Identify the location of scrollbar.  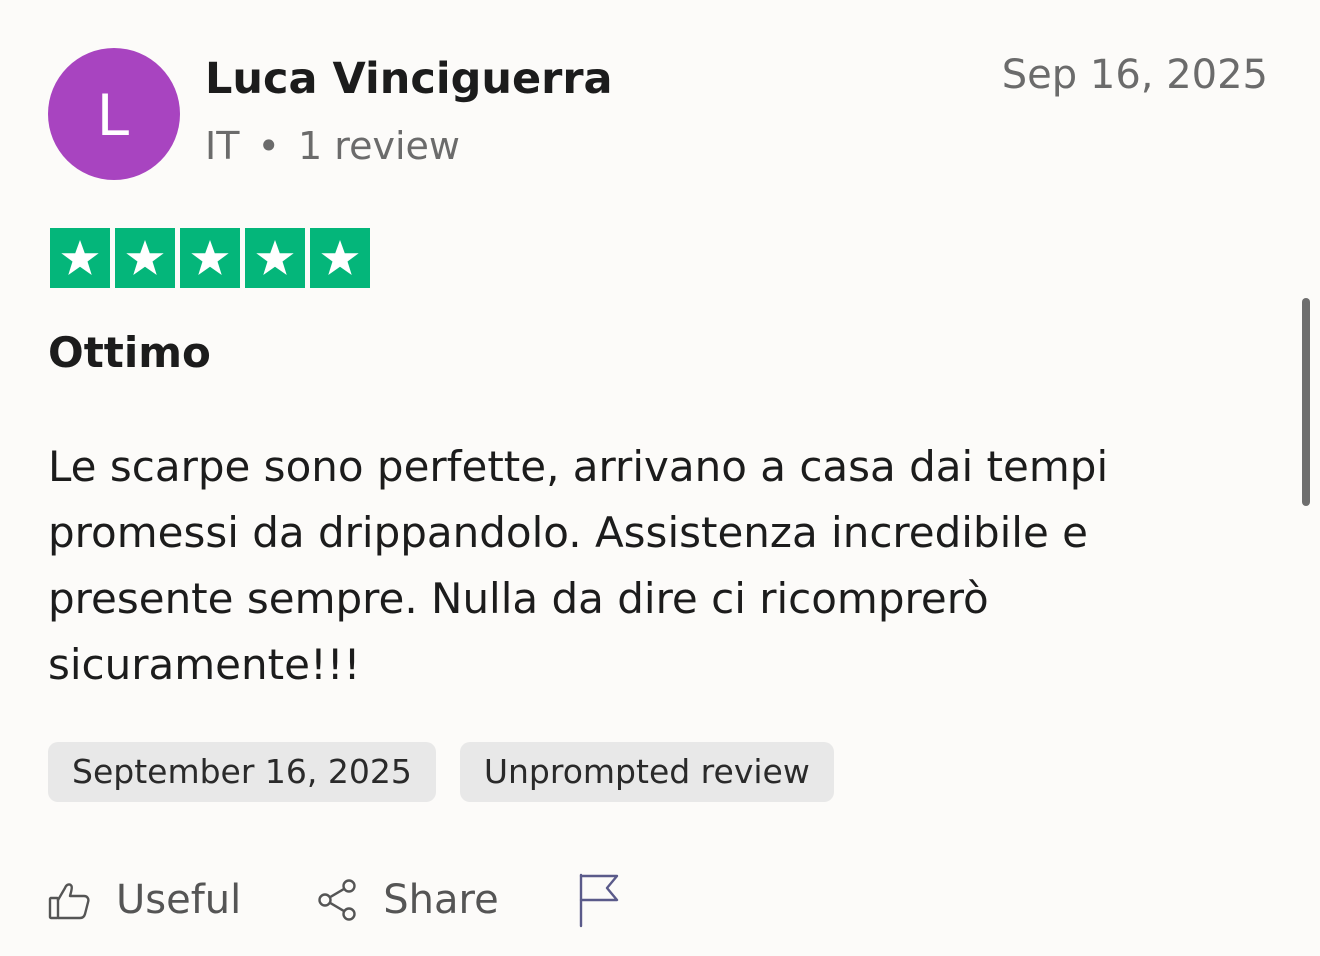
(1306, 402).